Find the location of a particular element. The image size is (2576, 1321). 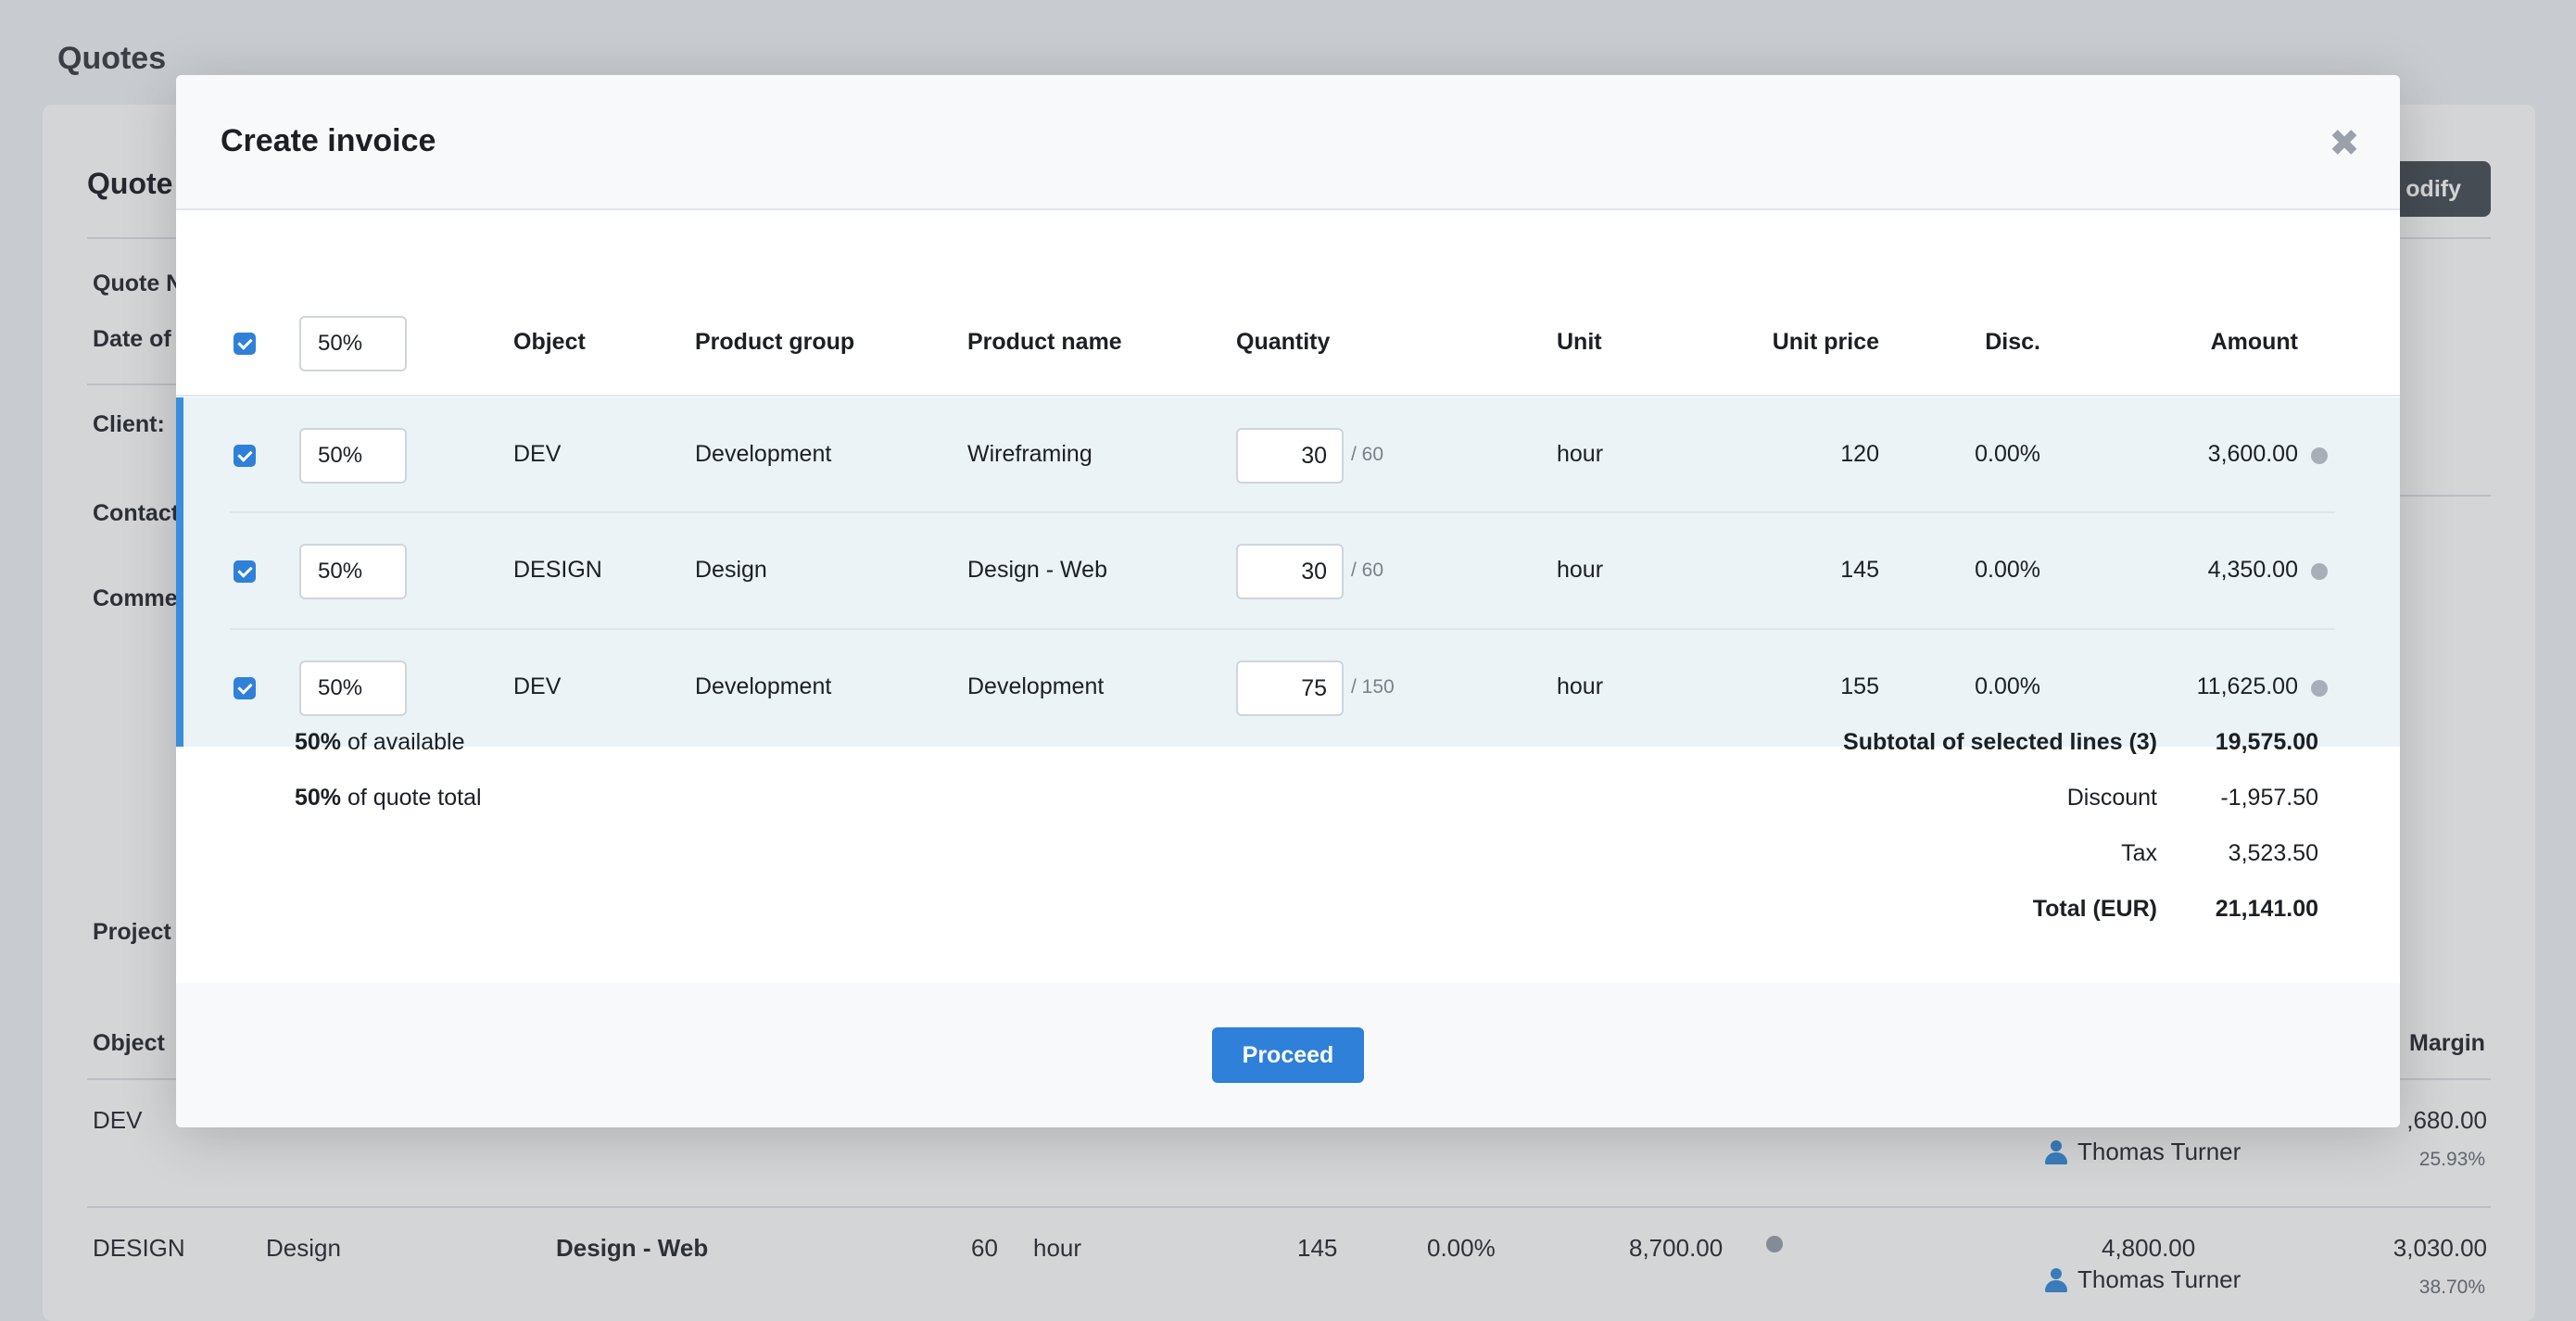

line-amount: 3,600.00 is located at coordinates (2252, 454).